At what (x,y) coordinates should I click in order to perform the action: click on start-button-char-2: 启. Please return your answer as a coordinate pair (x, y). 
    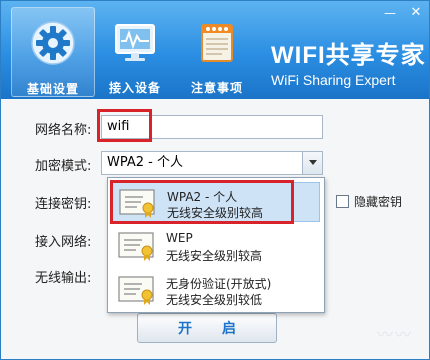
    Looking at the image, I should click on (229, 329).